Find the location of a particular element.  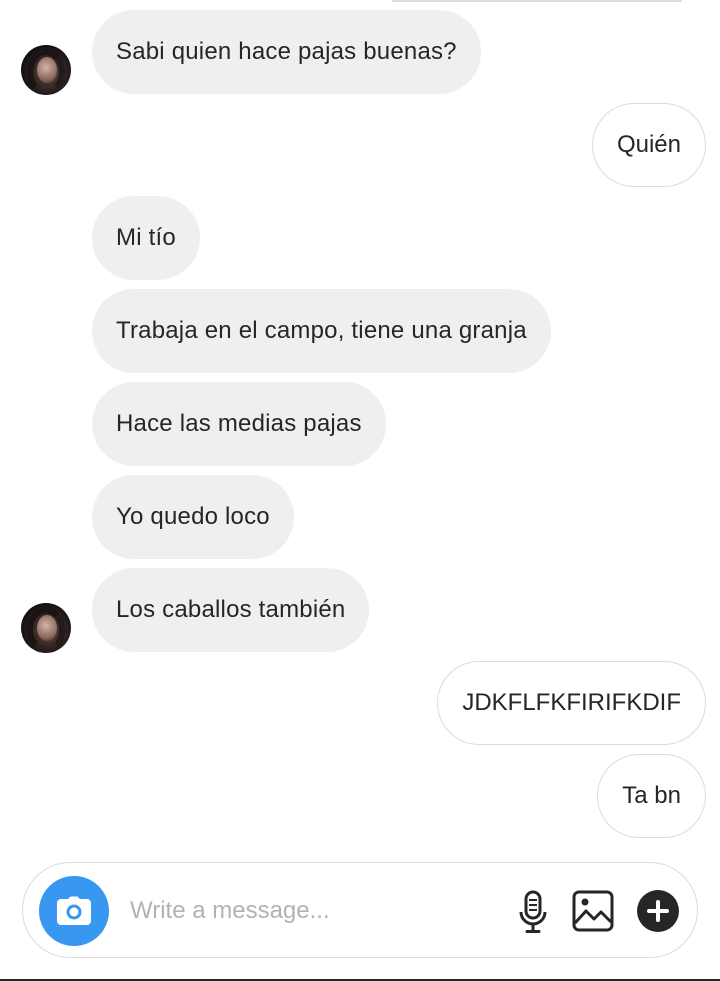

message-incoming: Mi tío is located at coordinates (146, 238).